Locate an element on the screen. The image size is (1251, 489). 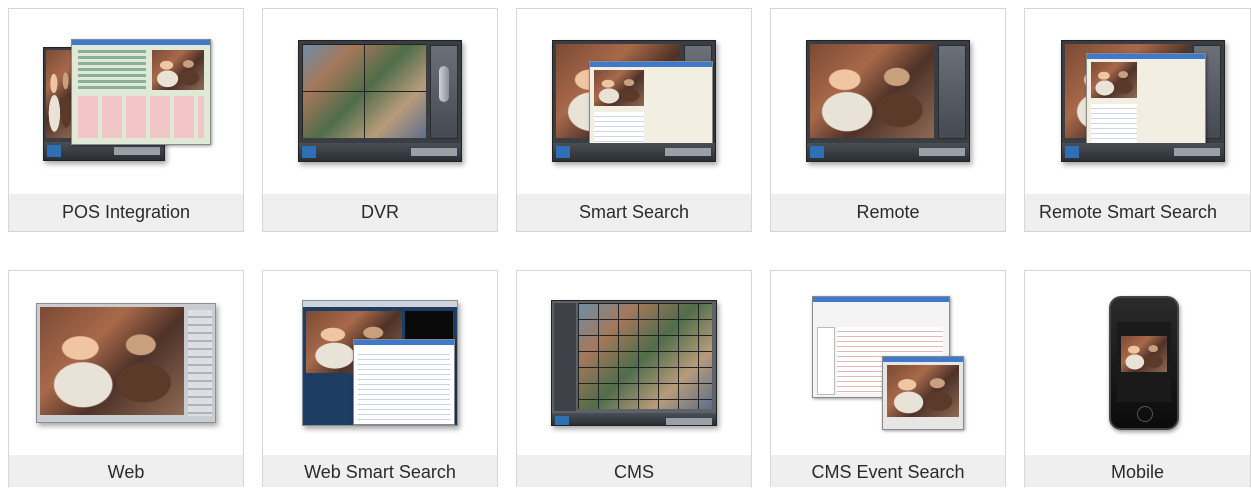
tile-web-smart-search: Web Smart Search is located at coordinates (380, 378).